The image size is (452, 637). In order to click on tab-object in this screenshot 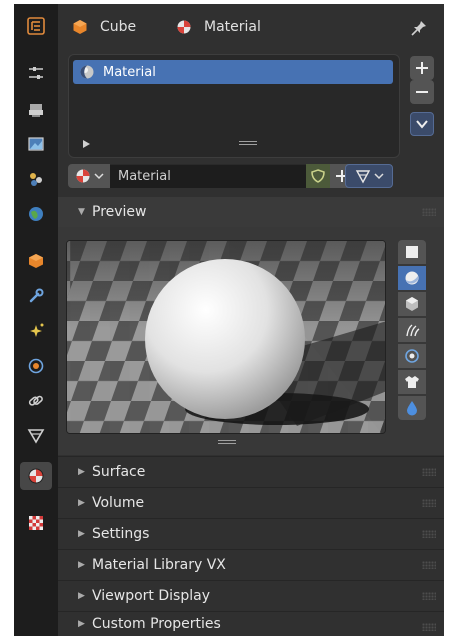, I will do `click(36, 261)`.